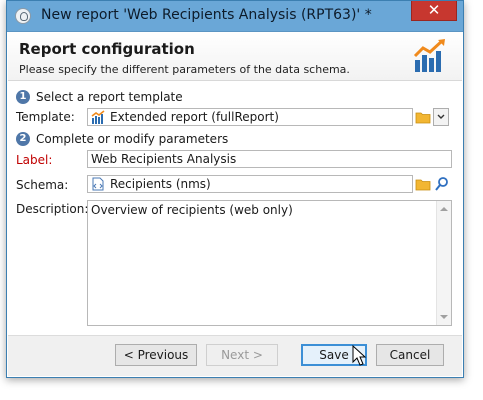 The width and height of the screenshot is (483, 400). What do you see at coordinates (23, 139) in the screenshot?
I see `step-2-number: 2` at bounding box center [23, 139].